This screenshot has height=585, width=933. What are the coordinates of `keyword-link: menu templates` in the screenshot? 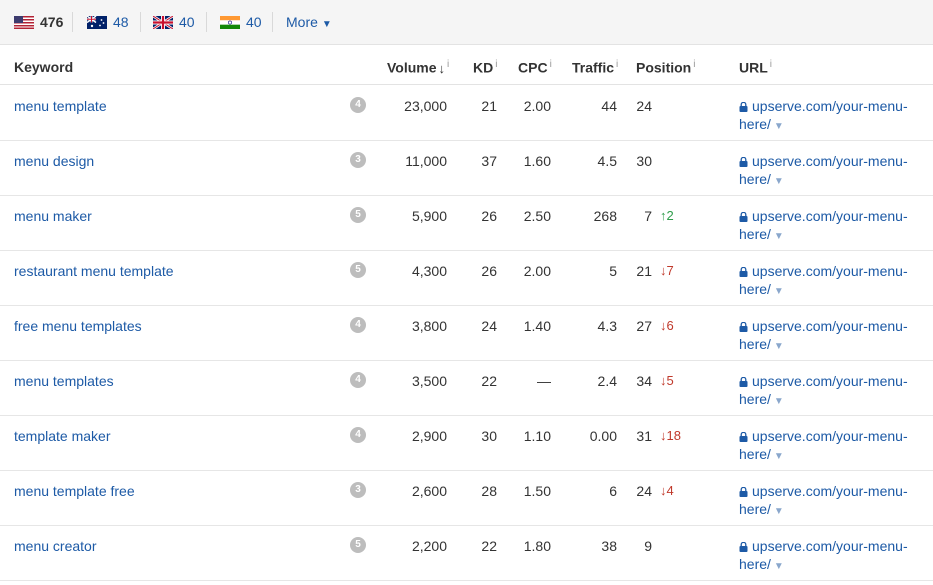 It's located at (64, 381).